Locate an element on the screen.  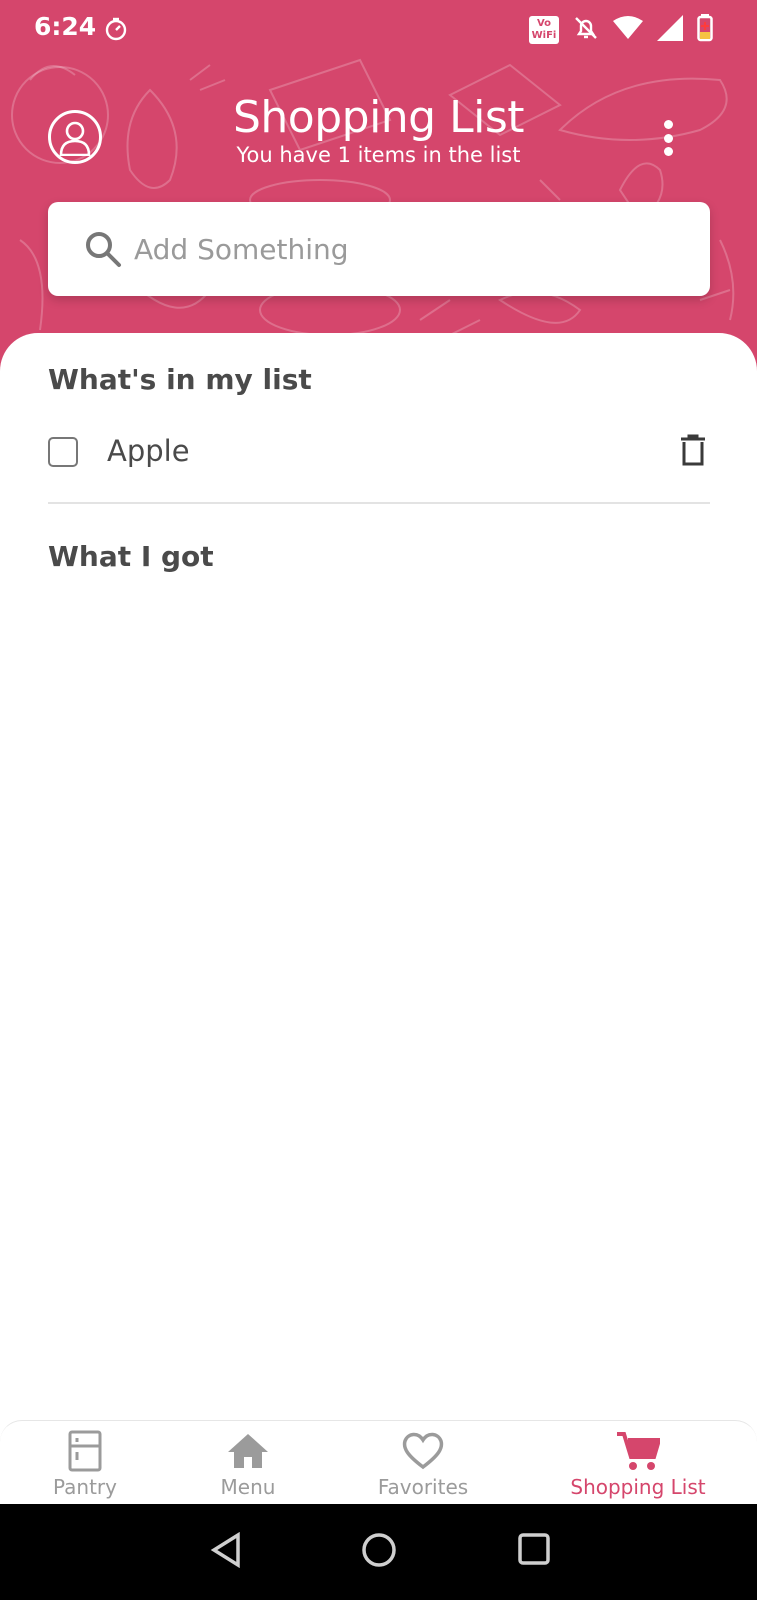
timer-icon is located at coordinates (116, 31).